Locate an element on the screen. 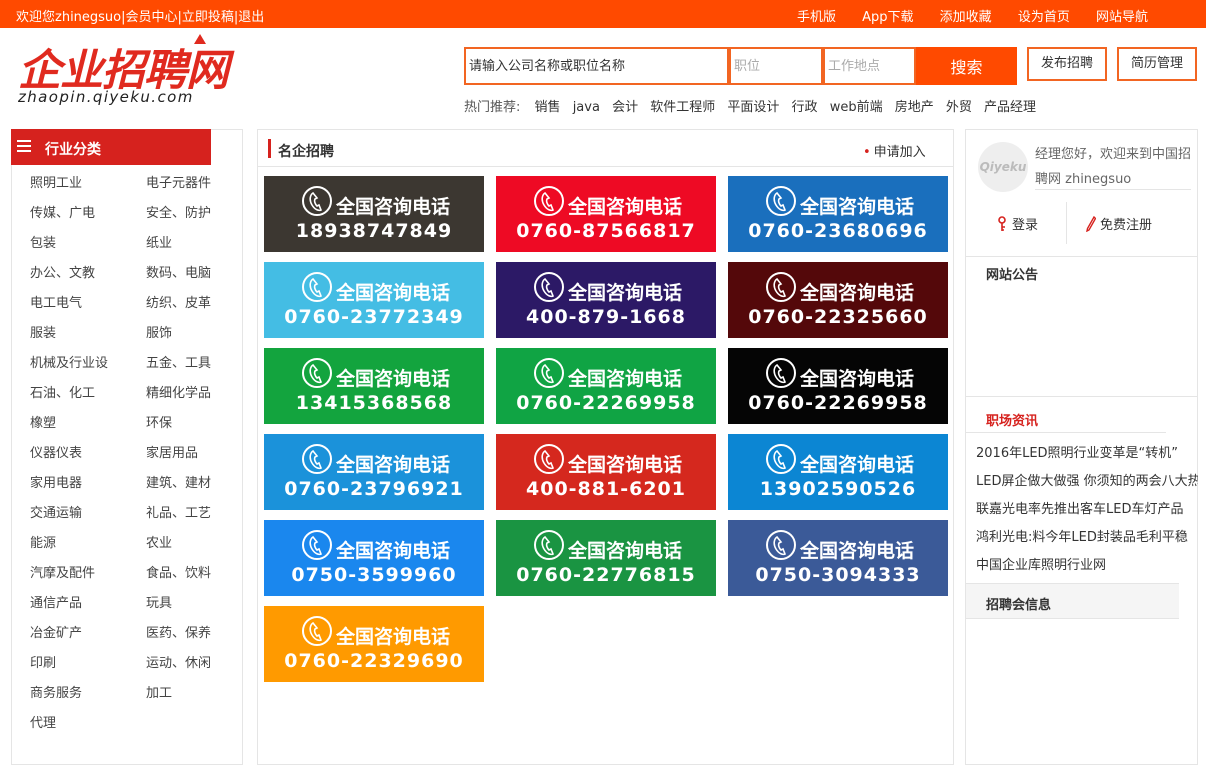 The image size is (1206, 773). hot-tag: java is located at coordinates (586, 107).